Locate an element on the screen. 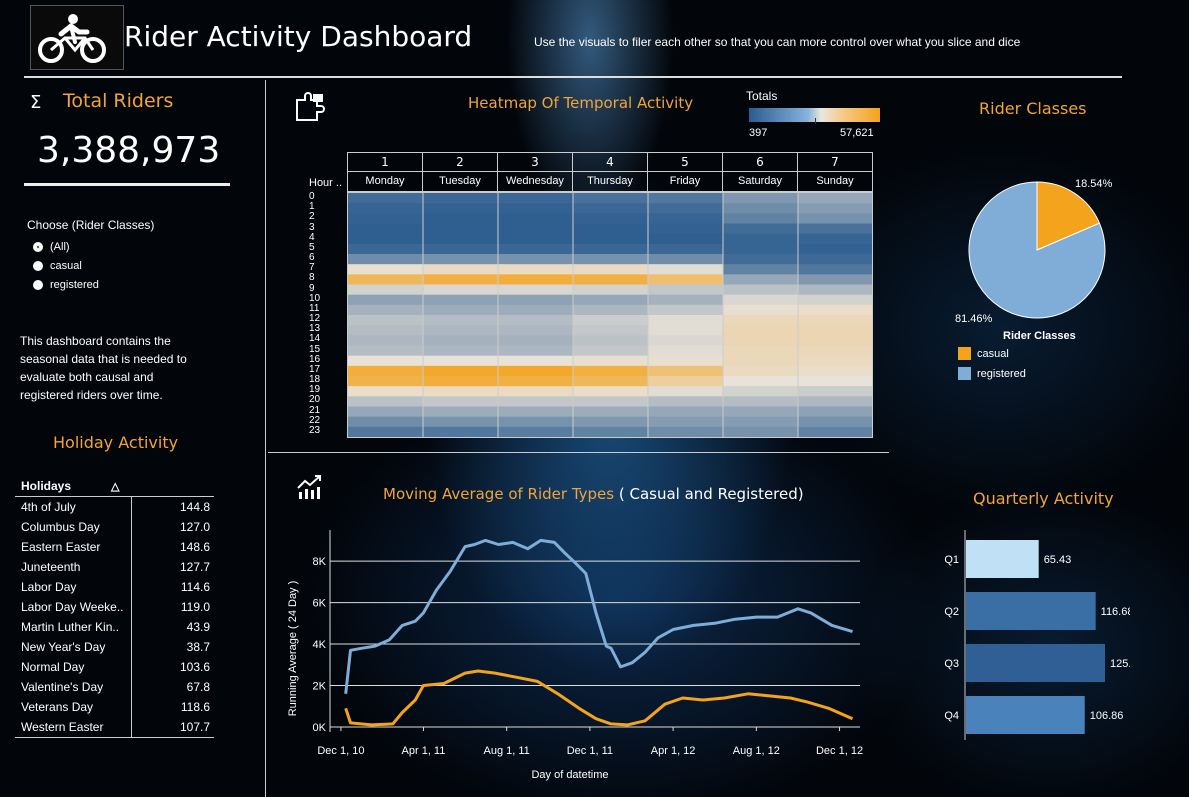 The height and width of the screenshot is (797, 1189). day-name-header: Wednesday is located at coordinates (535, 181).